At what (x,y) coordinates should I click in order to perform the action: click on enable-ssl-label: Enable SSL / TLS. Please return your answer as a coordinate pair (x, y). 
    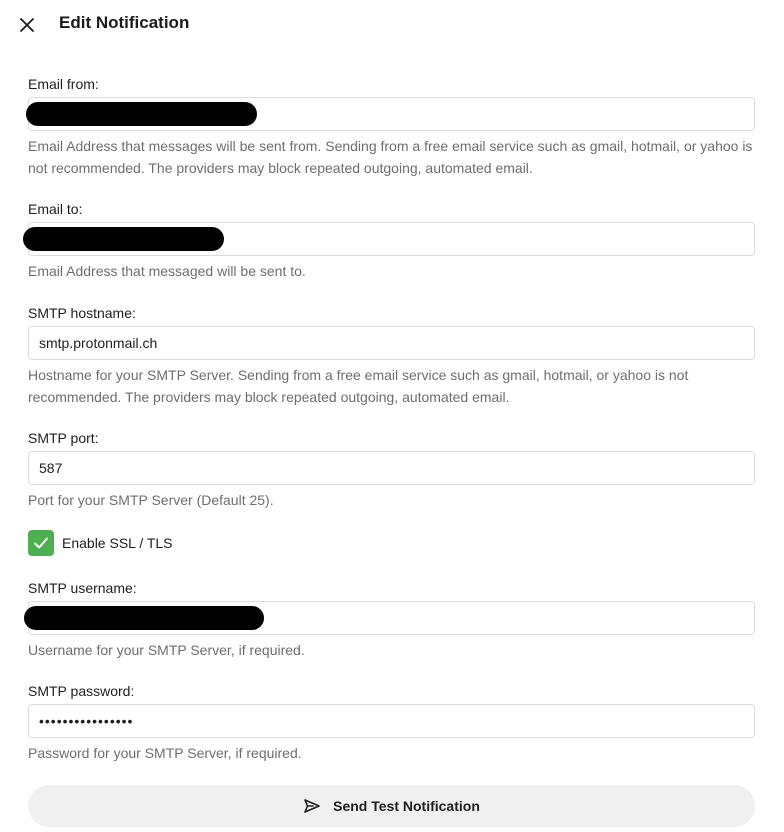
    Looking at the image, I should click on (117, 543).